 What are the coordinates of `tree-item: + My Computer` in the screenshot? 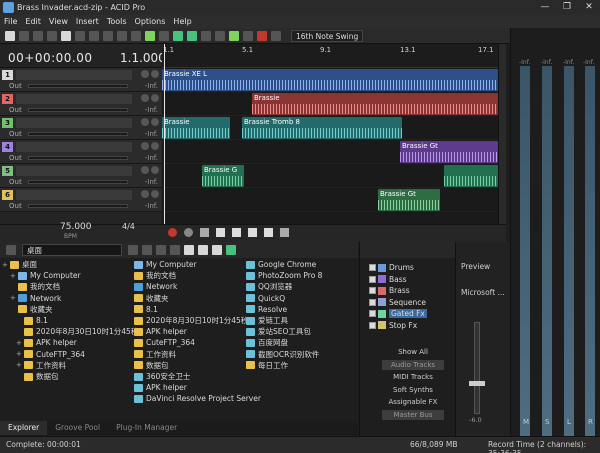 It's located at (45, 275).